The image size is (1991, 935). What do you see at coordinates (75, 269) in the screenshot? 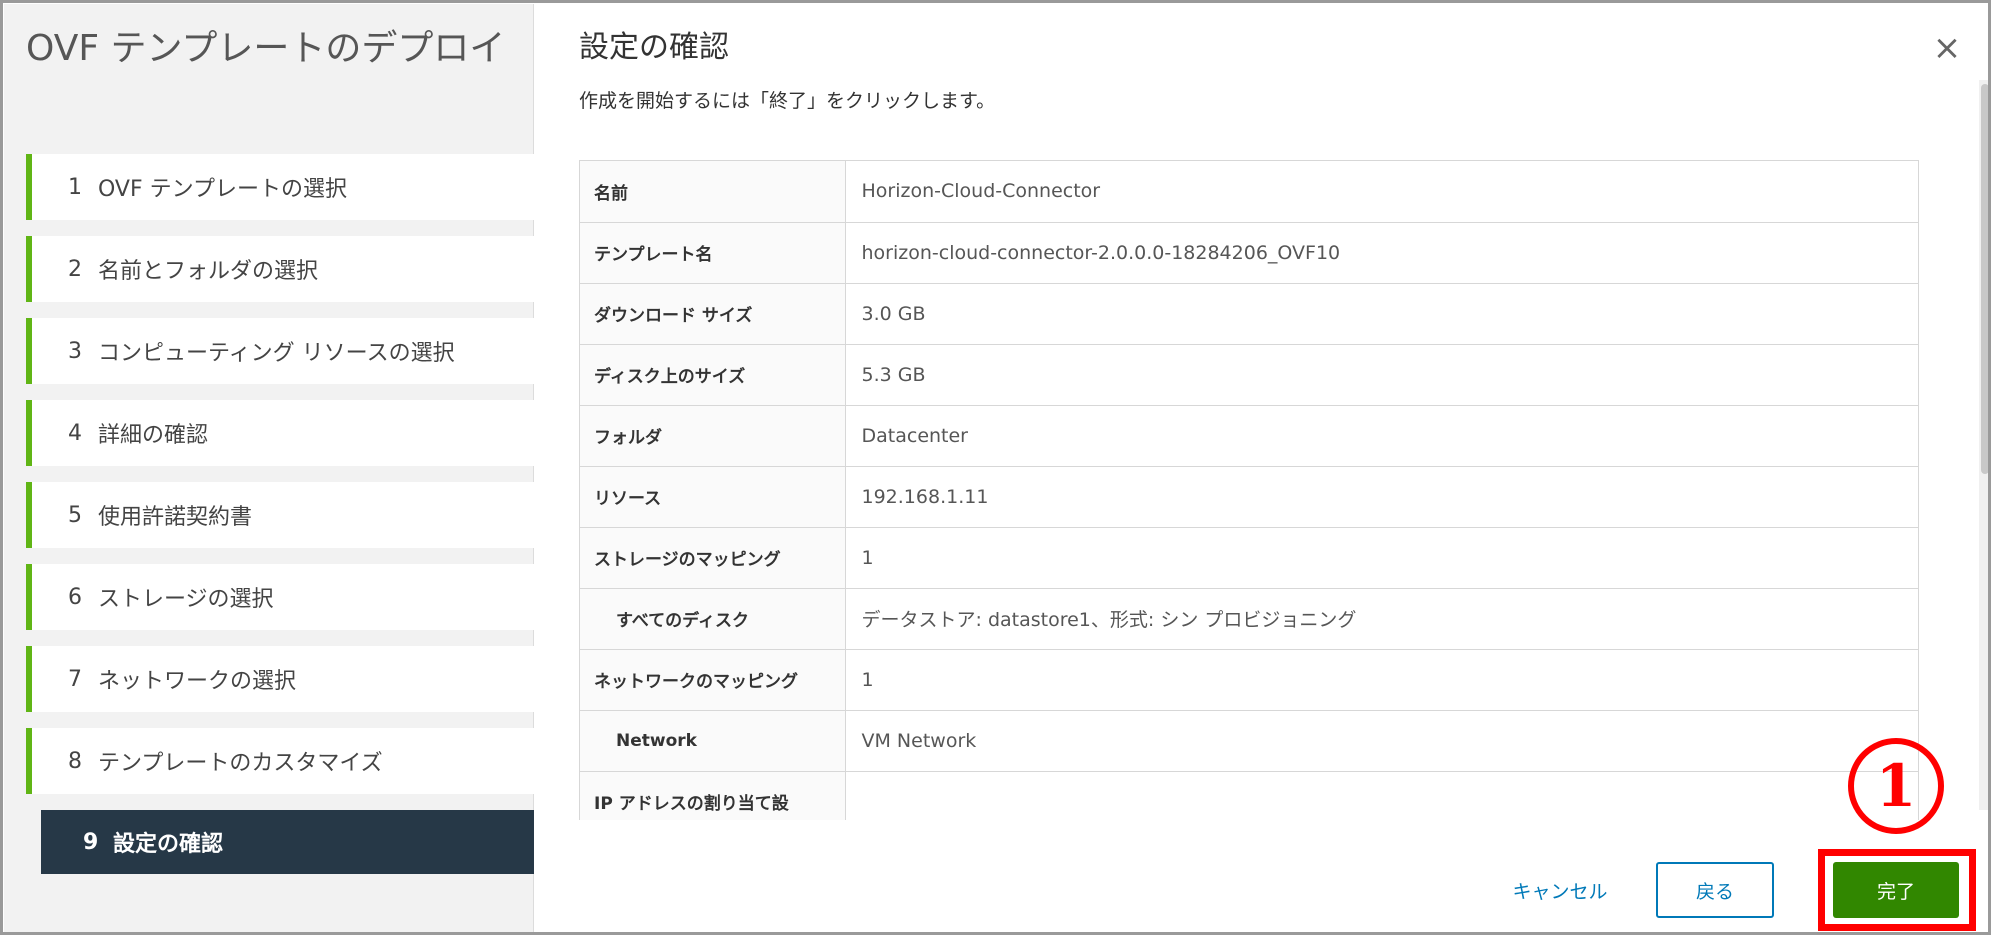
I see `step-number: 2` at bounding box center [75, 269].